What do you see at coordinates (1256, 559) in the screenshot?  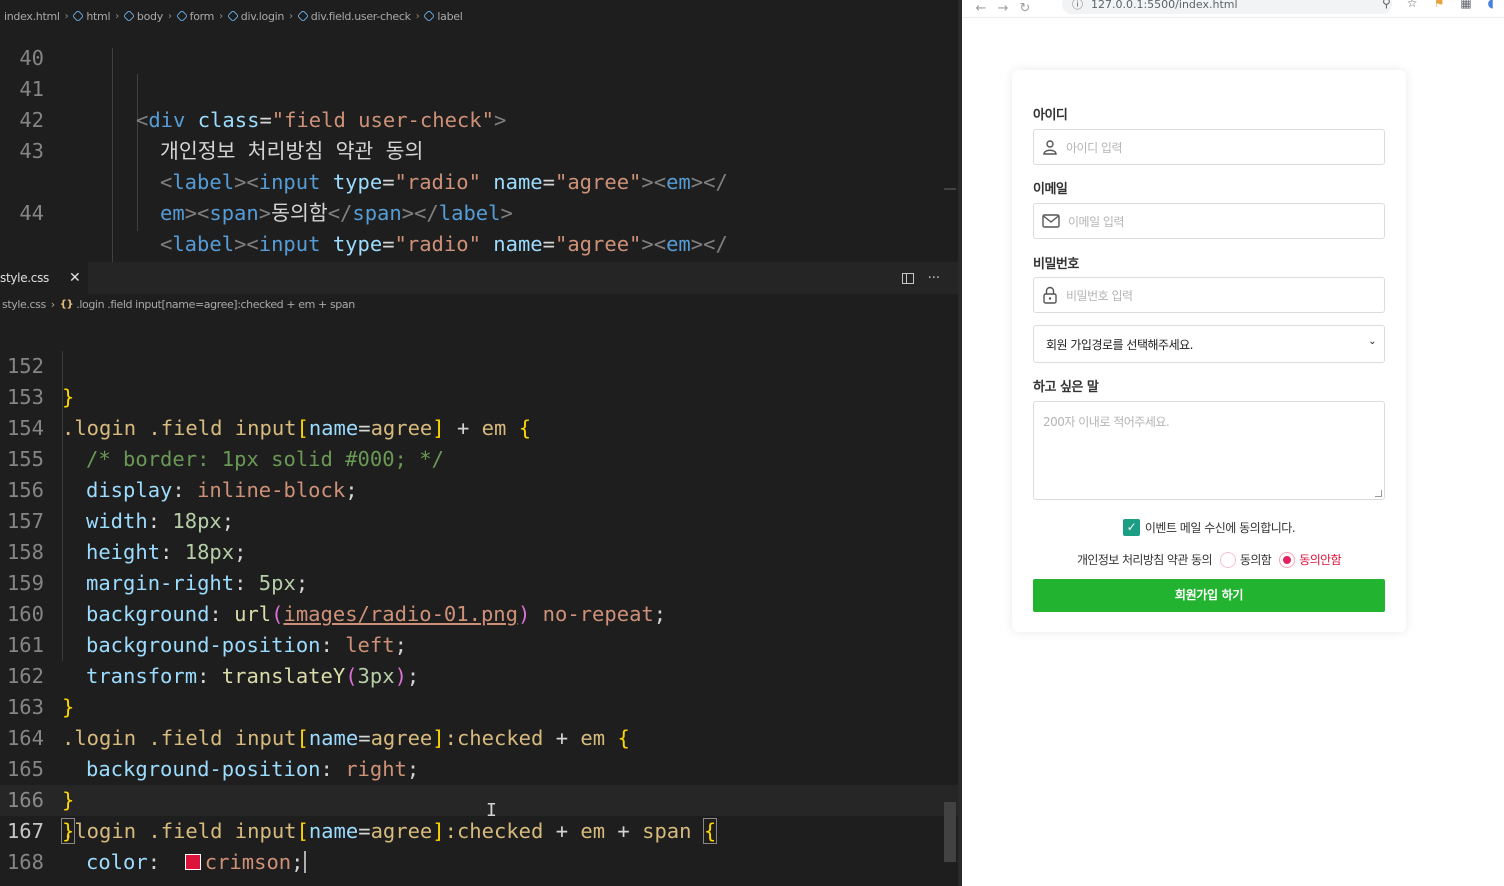 I see `agree-label: 동의함` at bounding box center [1256, 559].